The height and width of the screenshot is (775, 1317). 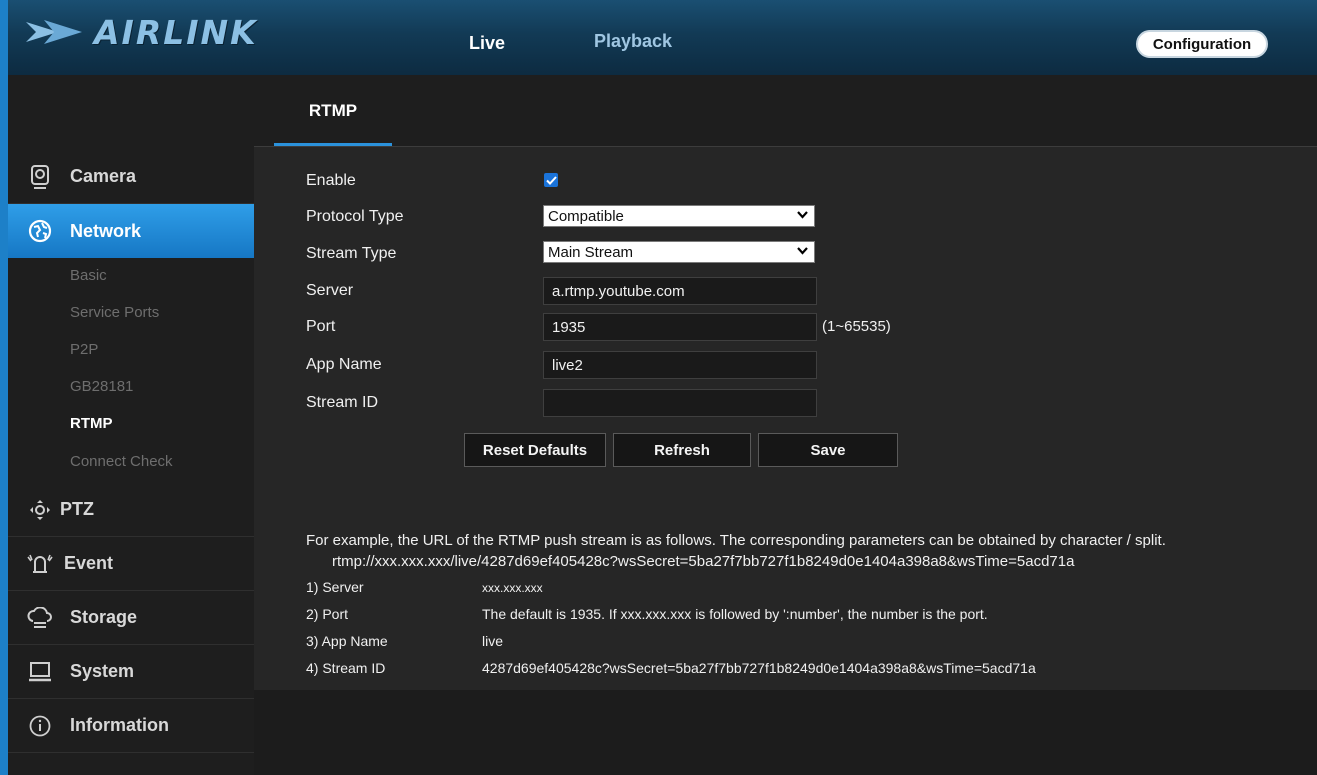 I want to click on logo-text: AIRLINK, so click(x=176, y=32).